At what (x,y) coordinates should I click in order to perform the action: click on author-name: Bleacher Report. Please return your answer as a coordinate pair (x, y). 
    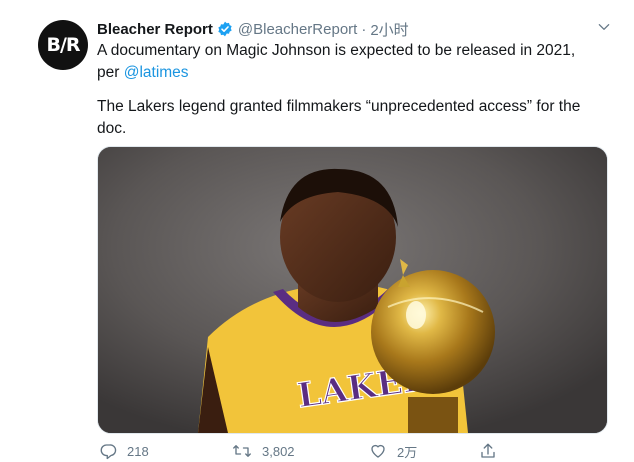
    Looking at the image, I should click on (155, 29).